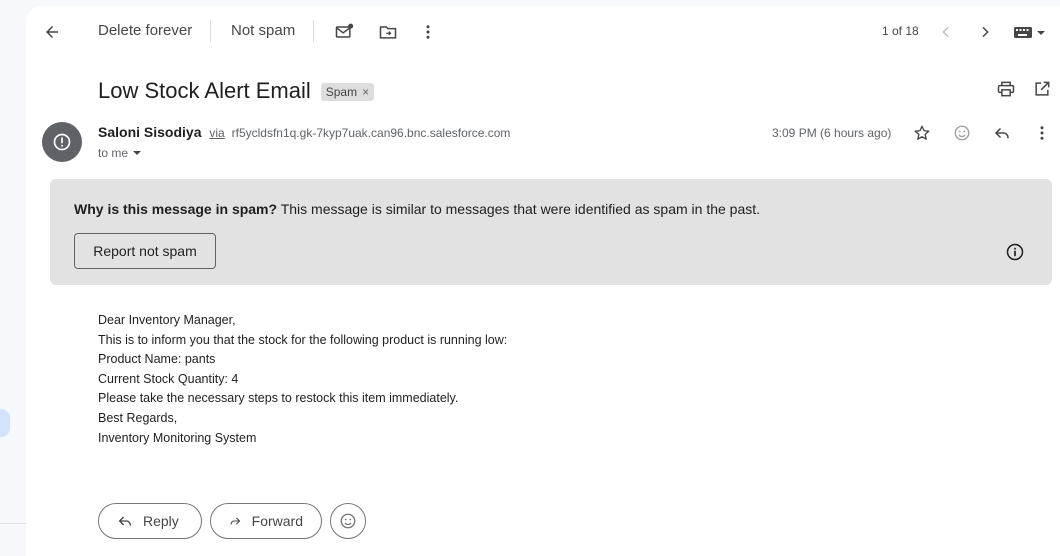 This screenshot has height=556, width=1060. What do you see at coordinates (177, 437) in the screenshot?
I see `body-line: Inventory Monitoring System` at bounding box center [177, 437].